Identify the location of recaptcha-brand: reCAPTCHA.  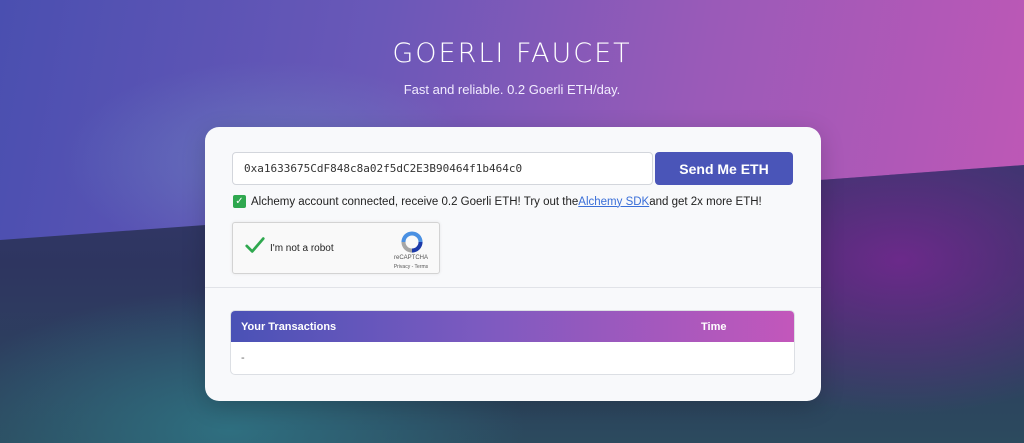
(410, 258).